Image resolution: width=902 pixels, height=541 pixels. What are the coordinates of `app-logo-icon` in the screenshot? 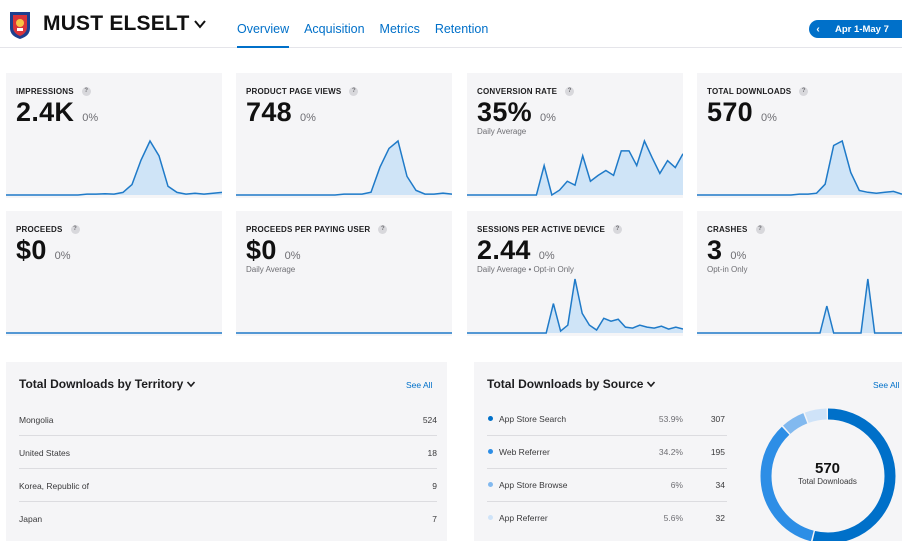 It's located at (20, 25).